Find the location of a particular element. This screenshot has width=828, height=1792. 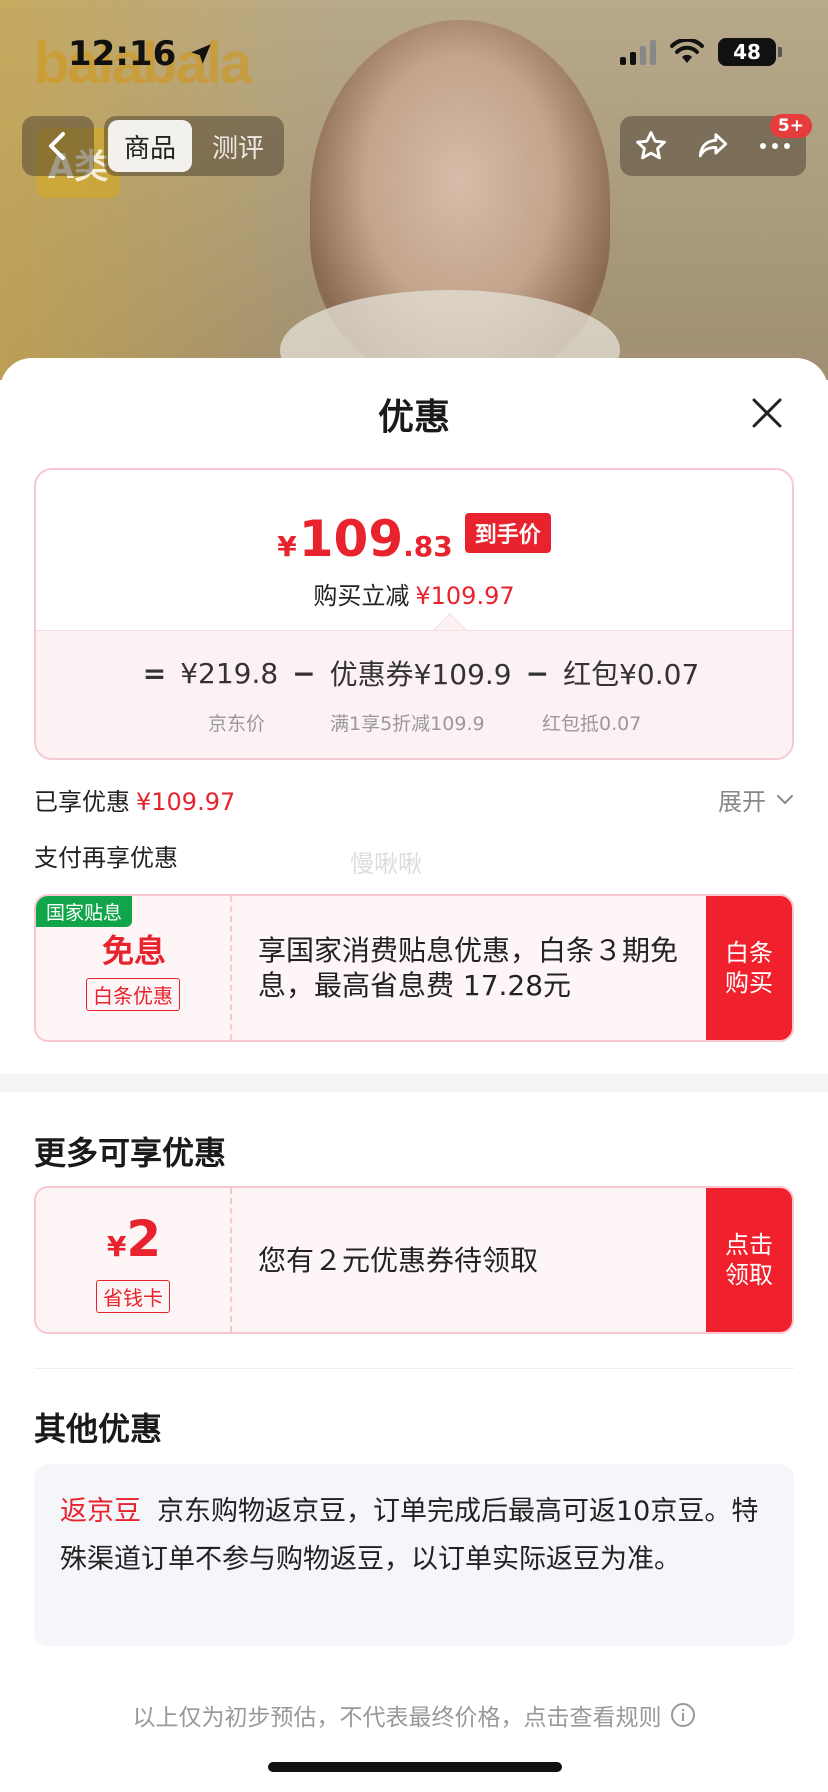

tab-review: 测评 is located at coordinates (238, 146).